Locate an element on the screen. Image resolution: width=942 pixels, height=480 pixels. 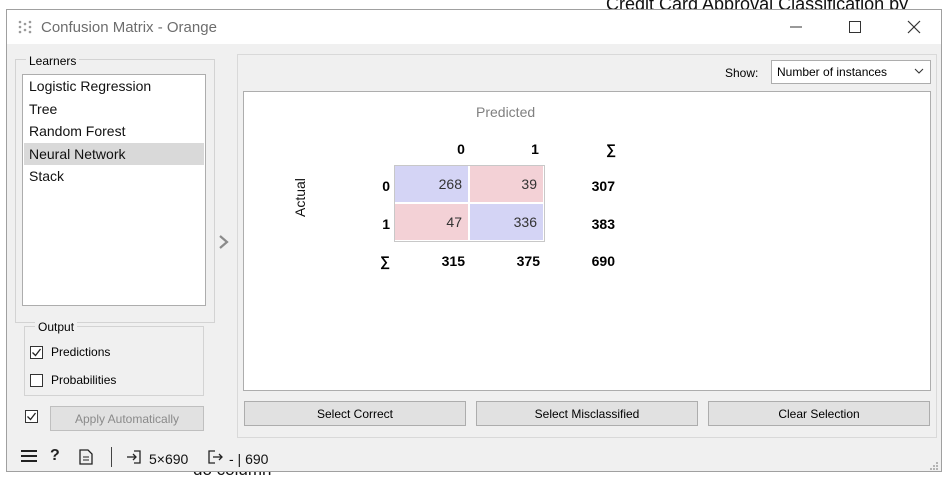
status-bar: ? 5×690 - | 690 is located at coordinates (474, 457).